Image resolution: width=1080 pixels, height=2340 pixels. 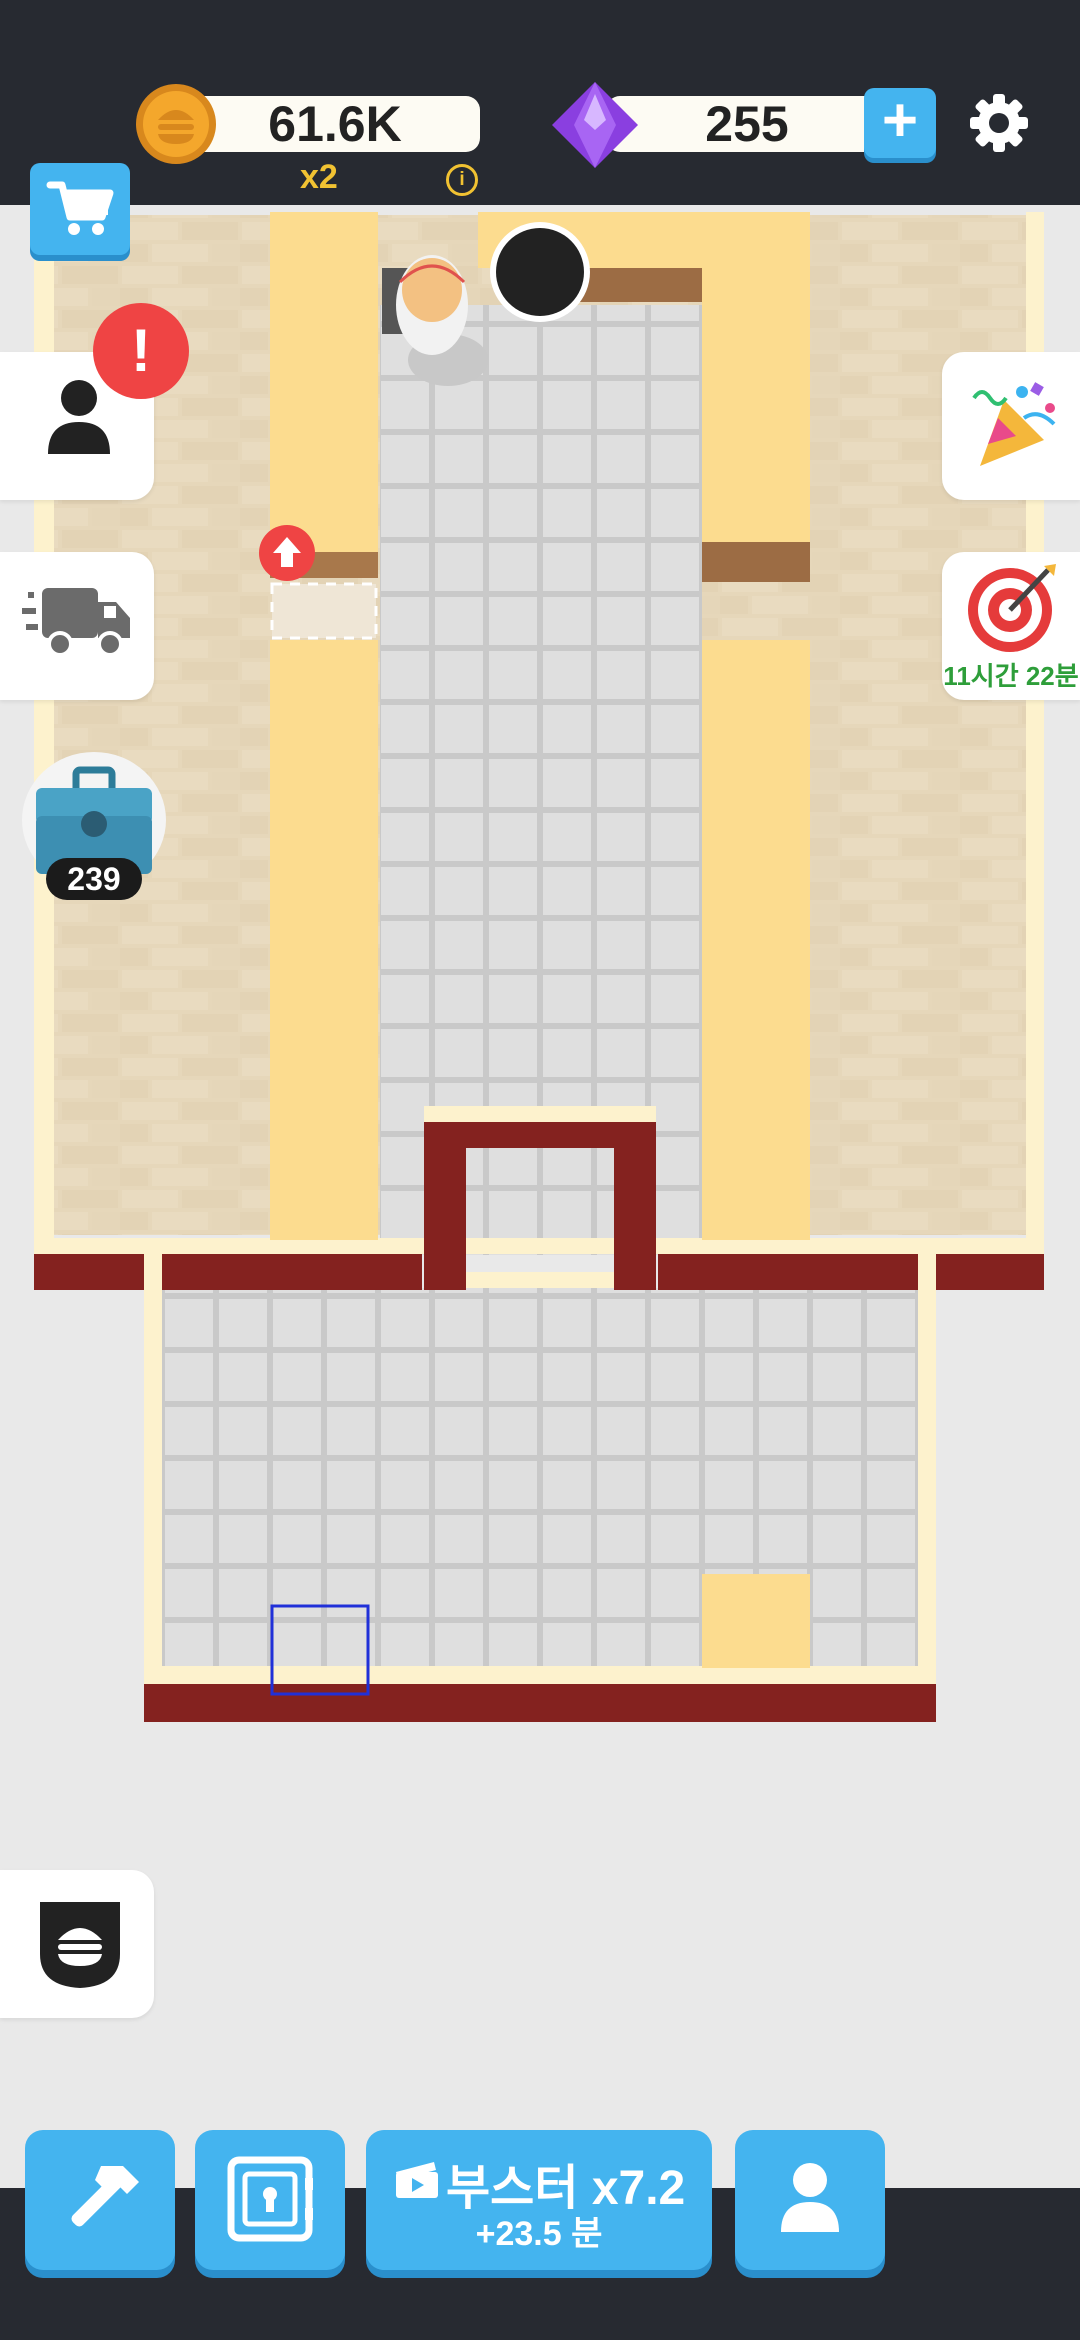 I want to click on safe-icon, so click(x=270, y=2199).